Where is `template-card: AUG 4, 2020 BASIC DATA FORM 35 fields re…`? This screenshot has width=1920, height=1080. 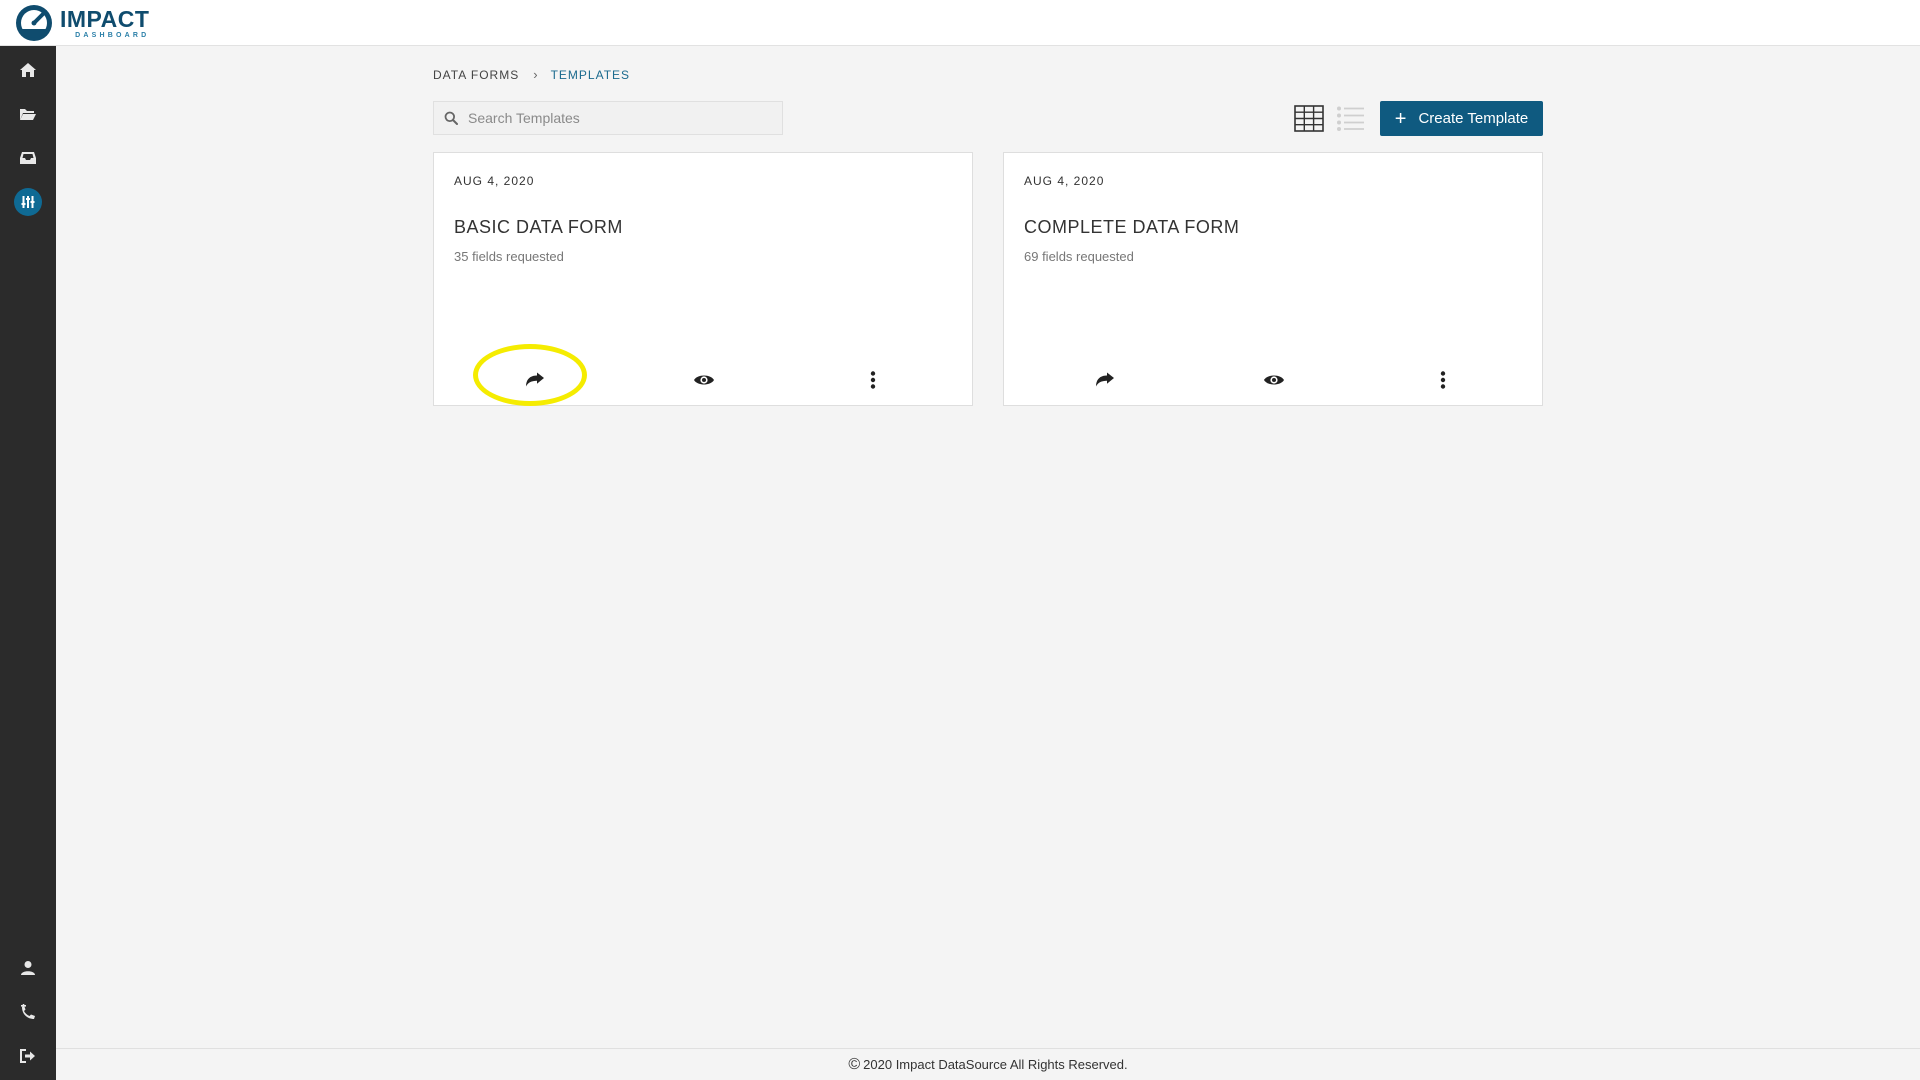 template-card: AUG 4, 2020 BASIC DATA FORM 35 fields re… is located at coordinates (703, 279).